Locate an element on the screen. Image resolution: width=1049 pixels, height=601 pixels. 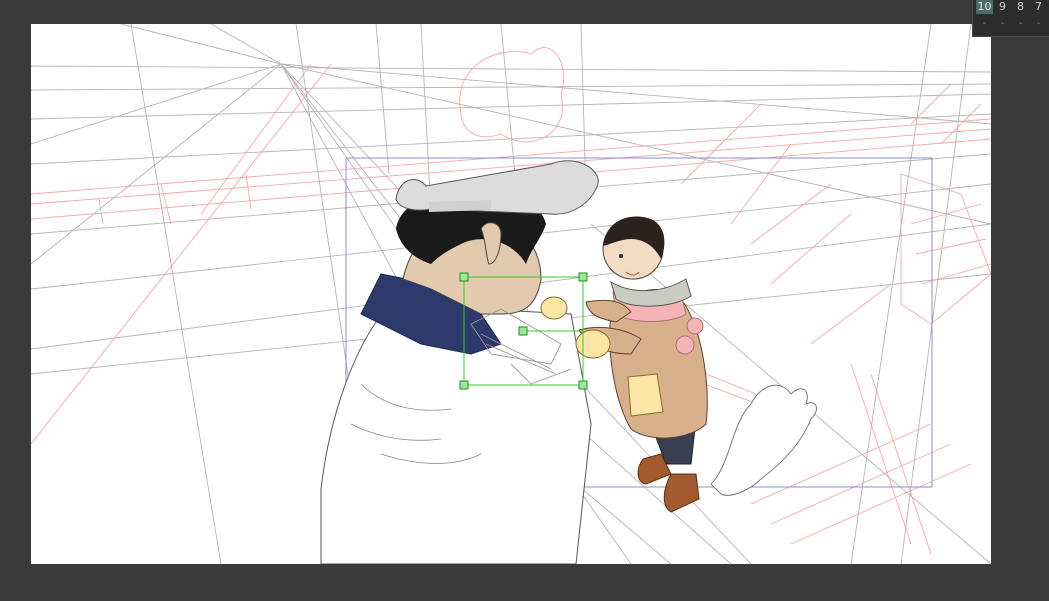
frame-cell-8: 8 is located at coordinates (1020, 7).